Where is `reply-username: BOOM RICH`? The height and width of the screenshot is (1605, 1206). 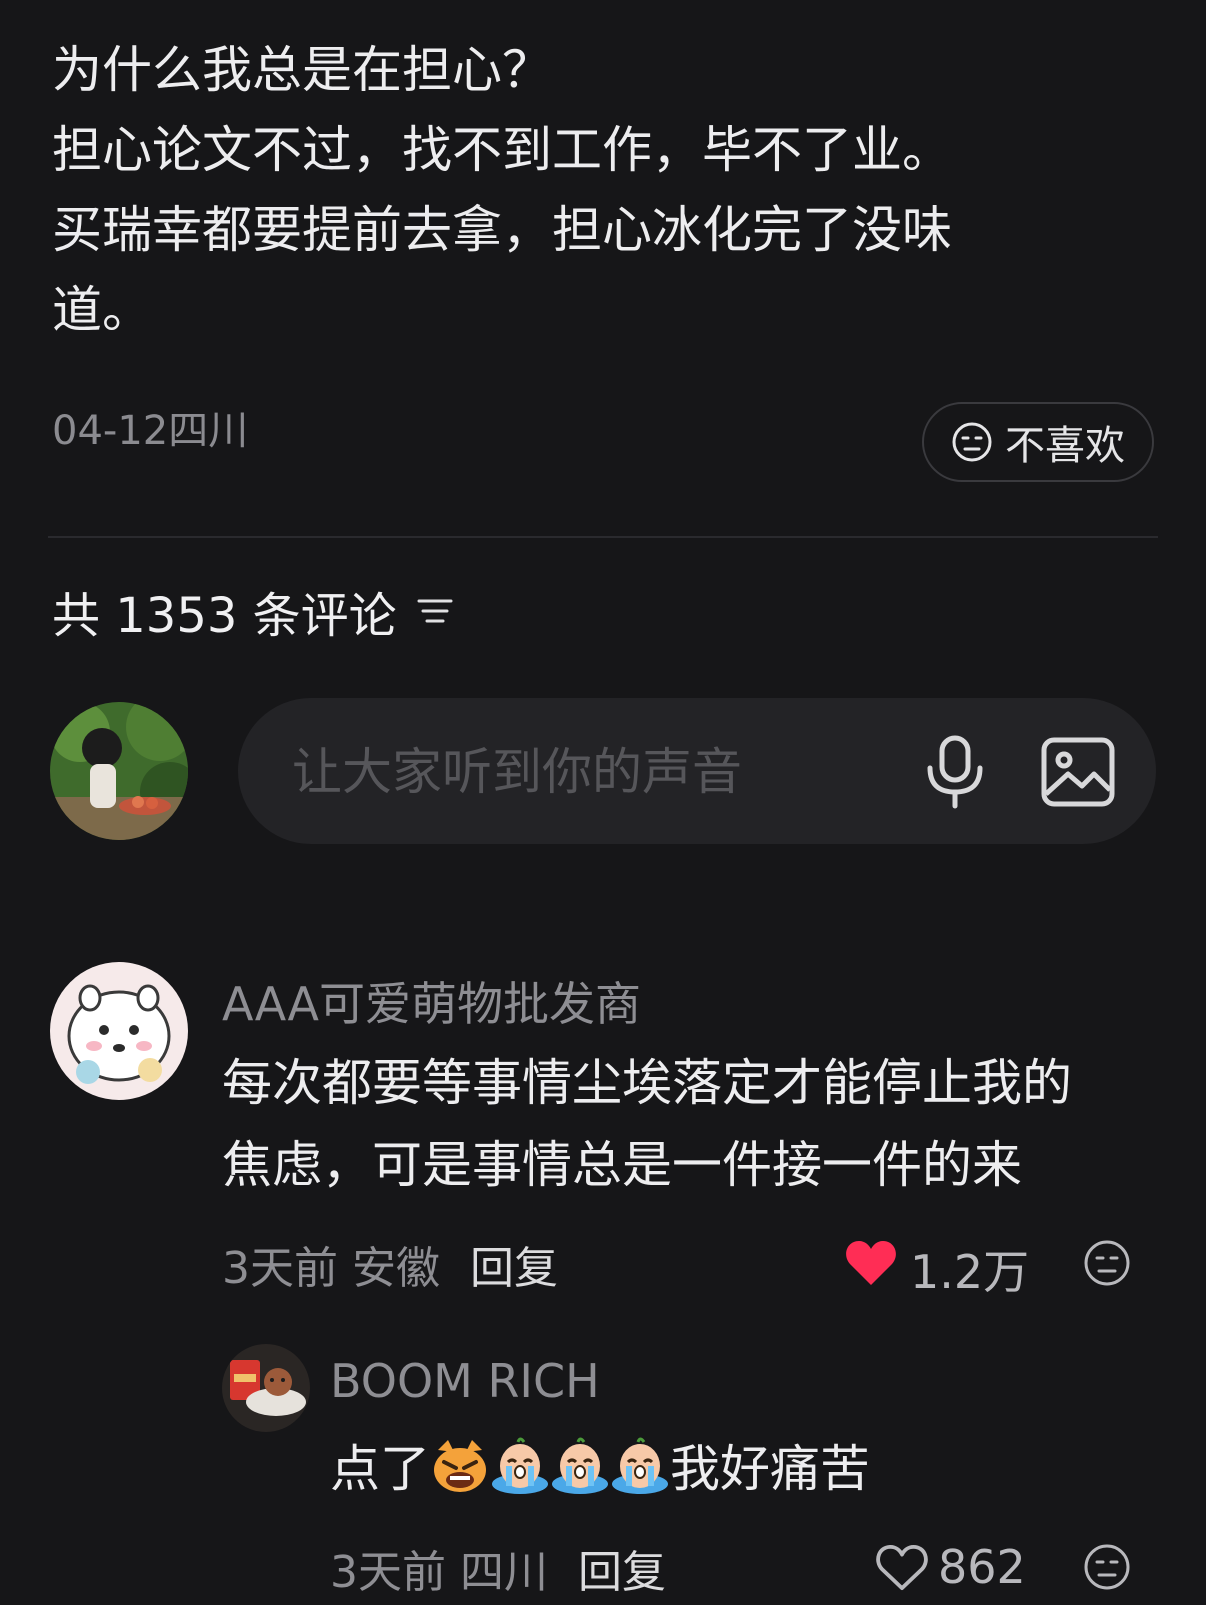
reply-username: BOOM RICH is located at coordinates (465, 1381).